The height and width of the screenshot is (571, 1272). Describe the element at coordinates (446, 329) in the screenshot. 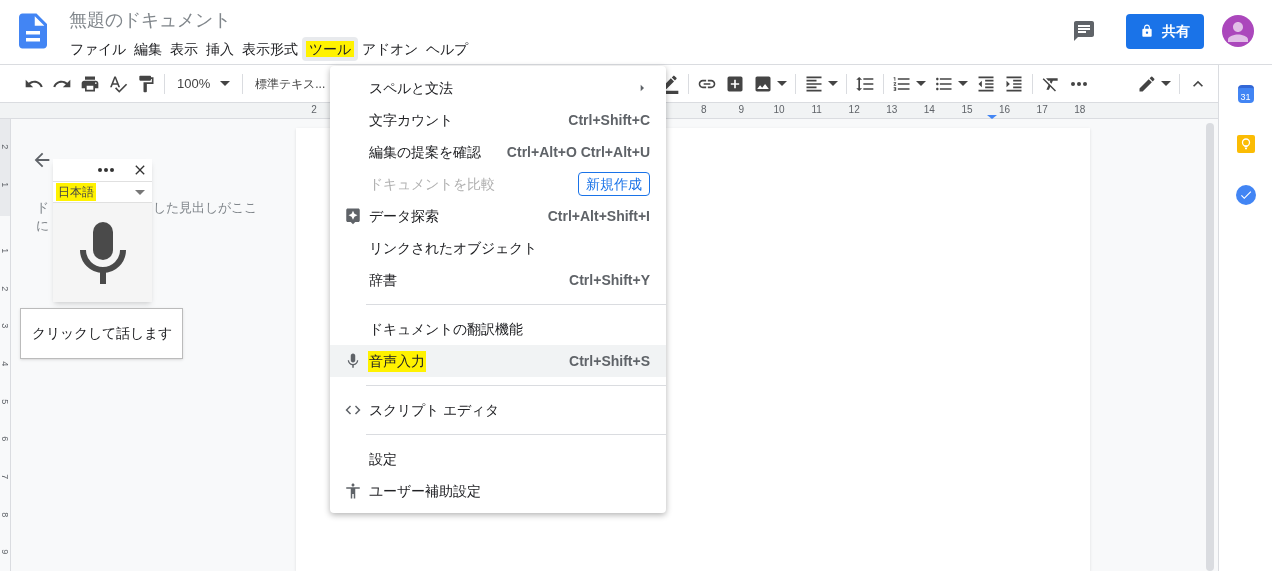

I see `menu-item-label: ドキュメントの翻訳機能` at that location.